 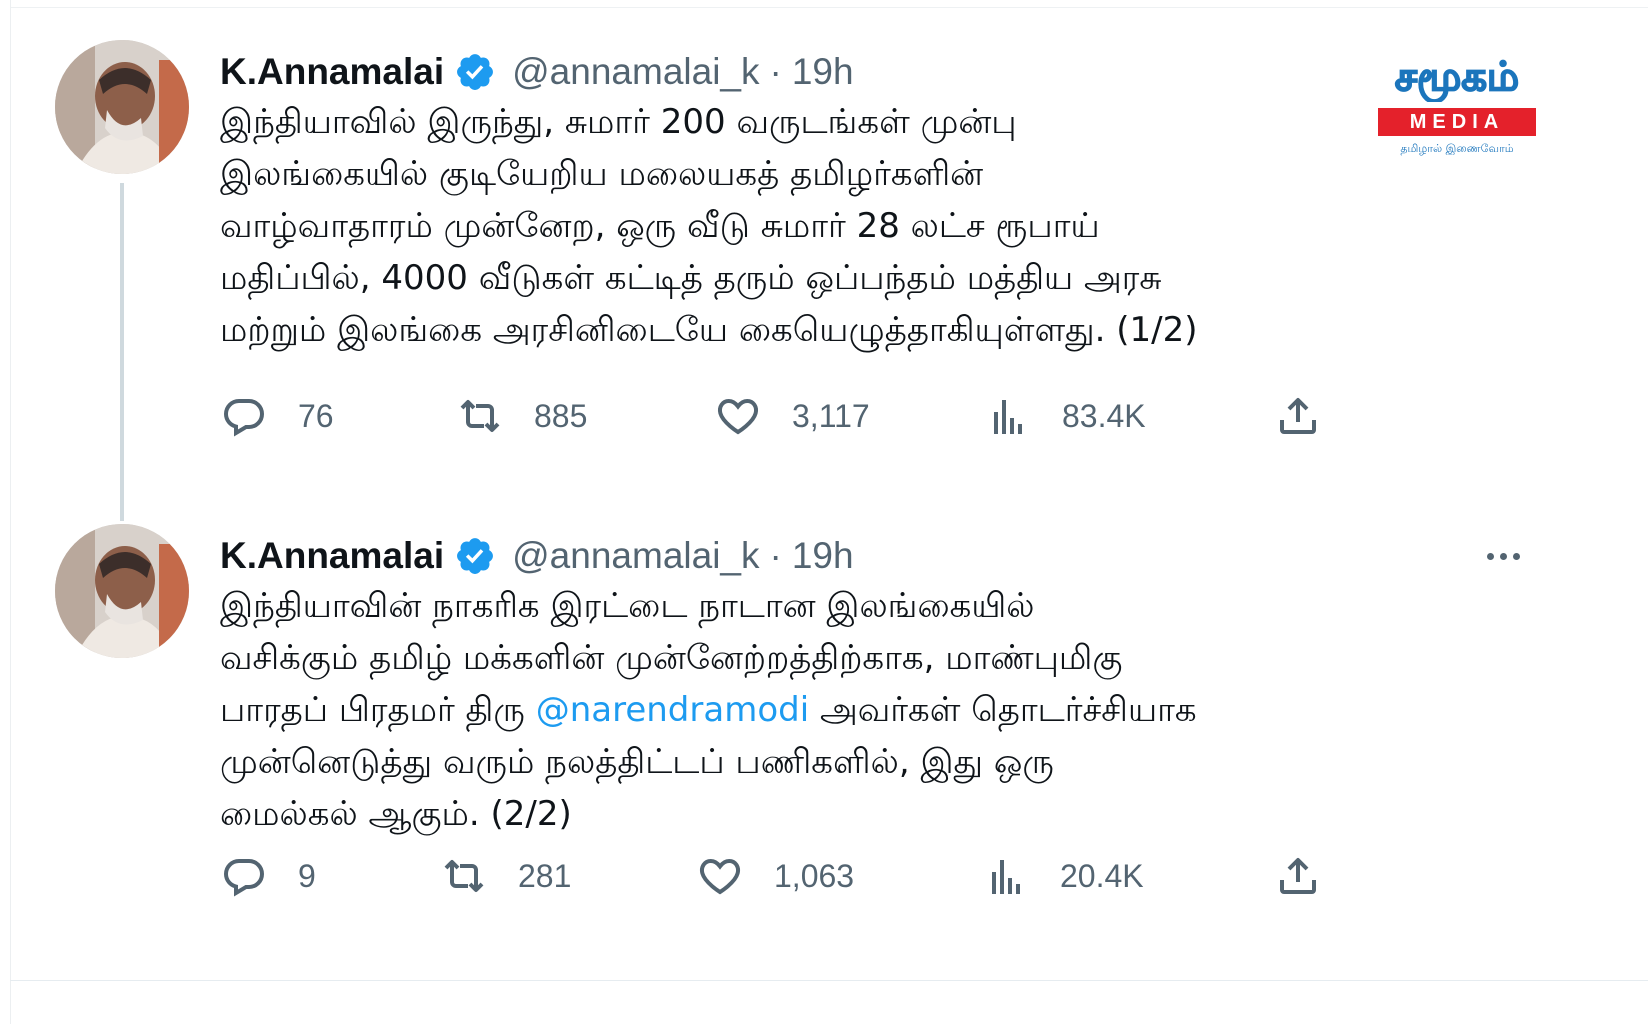 I want to click on mention-link: @narendramodi, so click(x=672, y=710).